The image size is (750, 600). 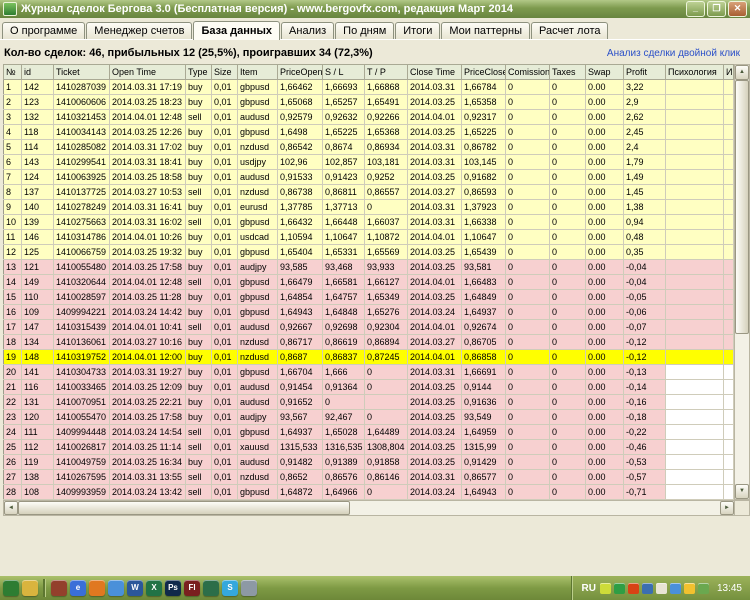 What do you see at coordinates (694, 72) in the screenshot?
I see `column-header: Психология` at bounding box center [694, 72].